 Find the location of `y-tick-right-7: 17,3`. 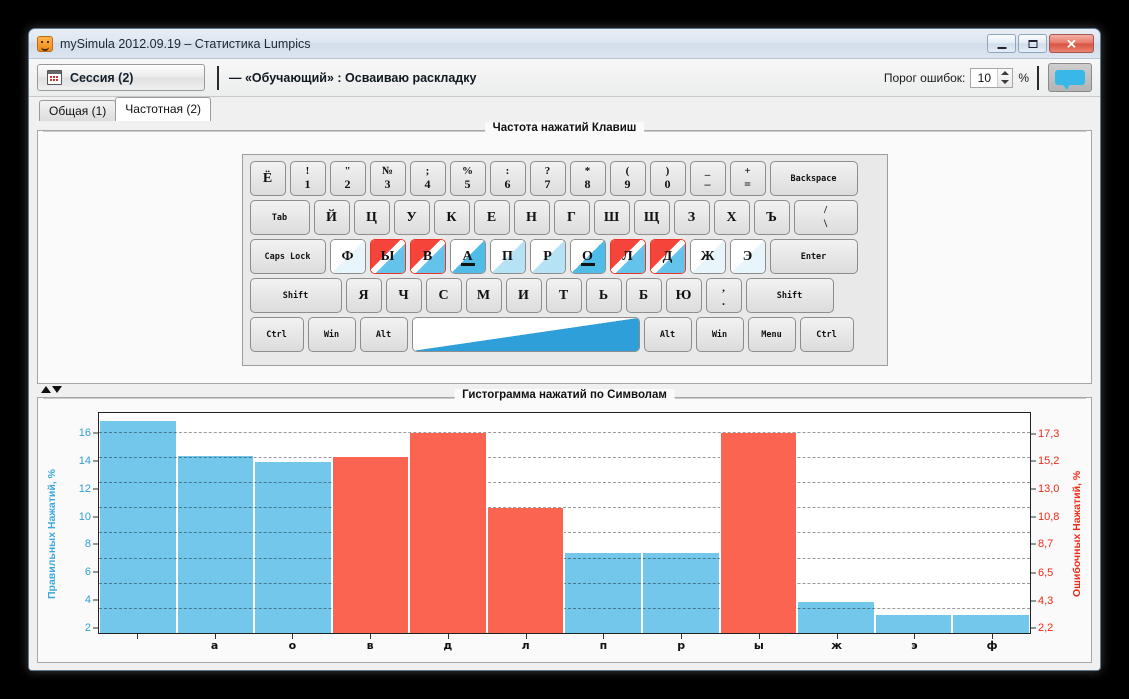

y-tick-right-7: 17,3 is located at coordinates (1049, 433).